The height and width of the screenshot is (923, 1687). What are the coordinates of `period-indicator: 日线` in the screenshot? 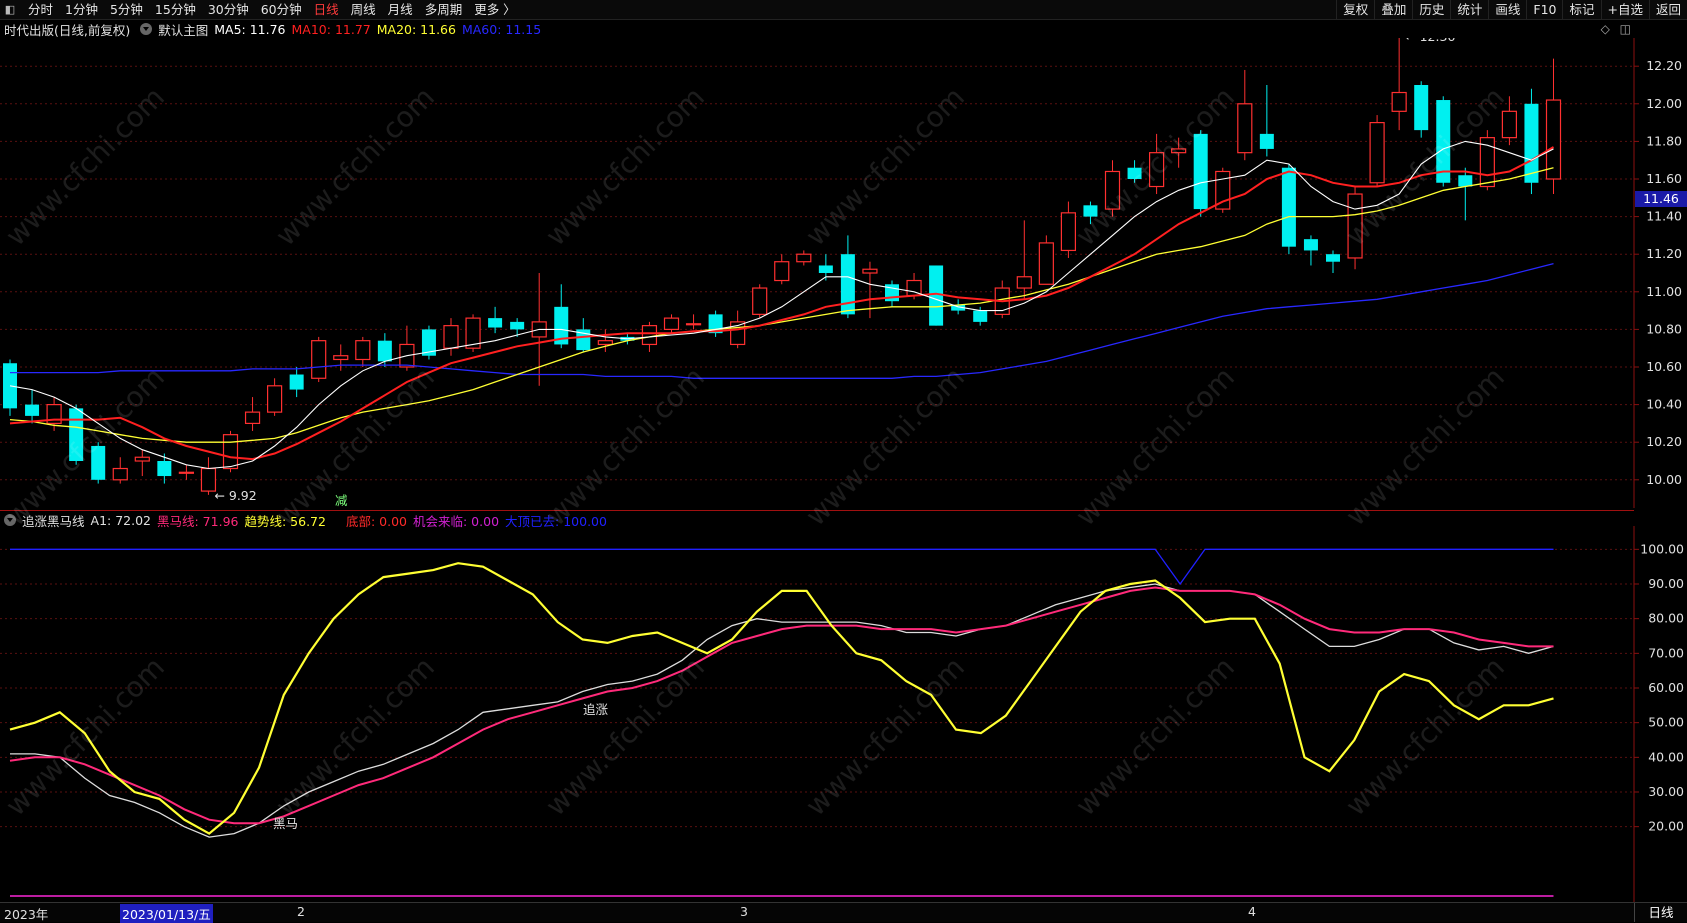 It's located at (1660, 912).